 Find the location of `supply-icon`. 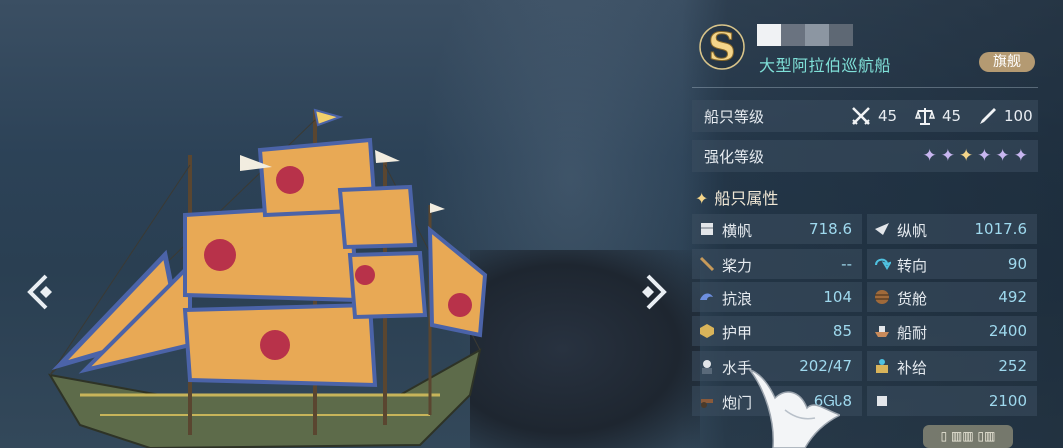

supply-icon is located at coordinates (882, 366).